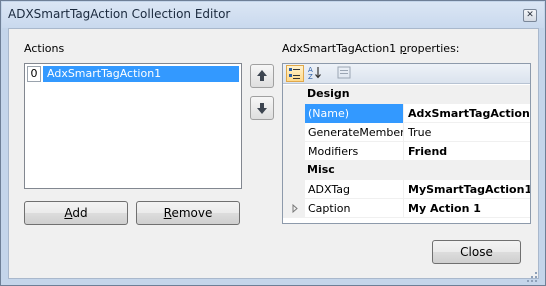 The image size is (546, 286). What do you see at coordinates (433, 48) in the screenshot?
I see `properties-label-suffix: roperties:` at bounding box center [433, 48].